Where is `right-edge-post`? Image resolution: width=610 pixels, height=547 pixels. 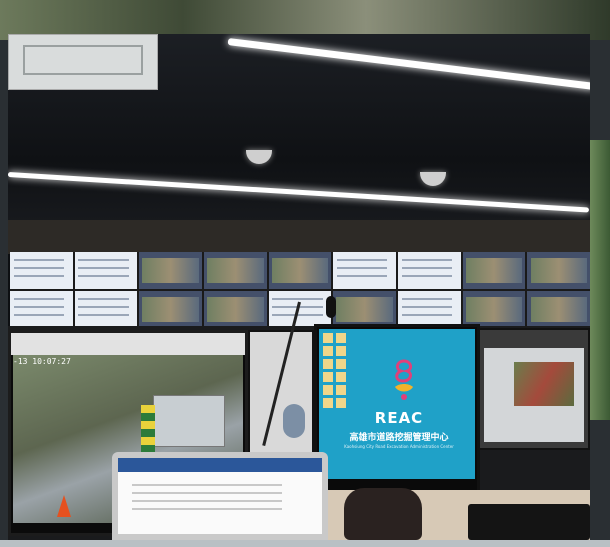
right-edge-post is located at coordinates (600, 280).